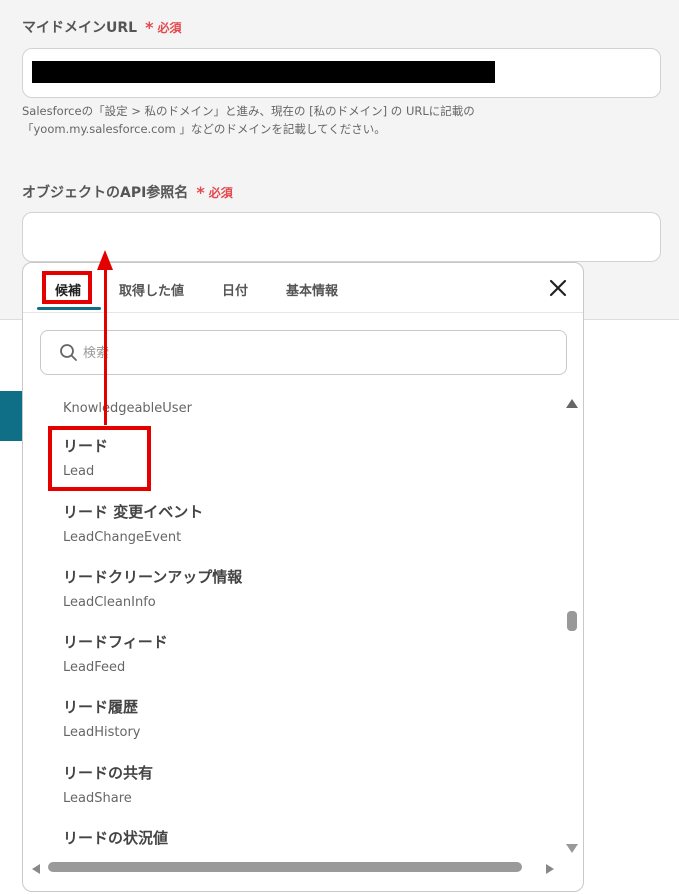 This screenshot has height=894, width=679. What do you see at coordinates (69, 308) in the screenshot?
I see `active-tab-indicator` at bounding box center [69, 308].